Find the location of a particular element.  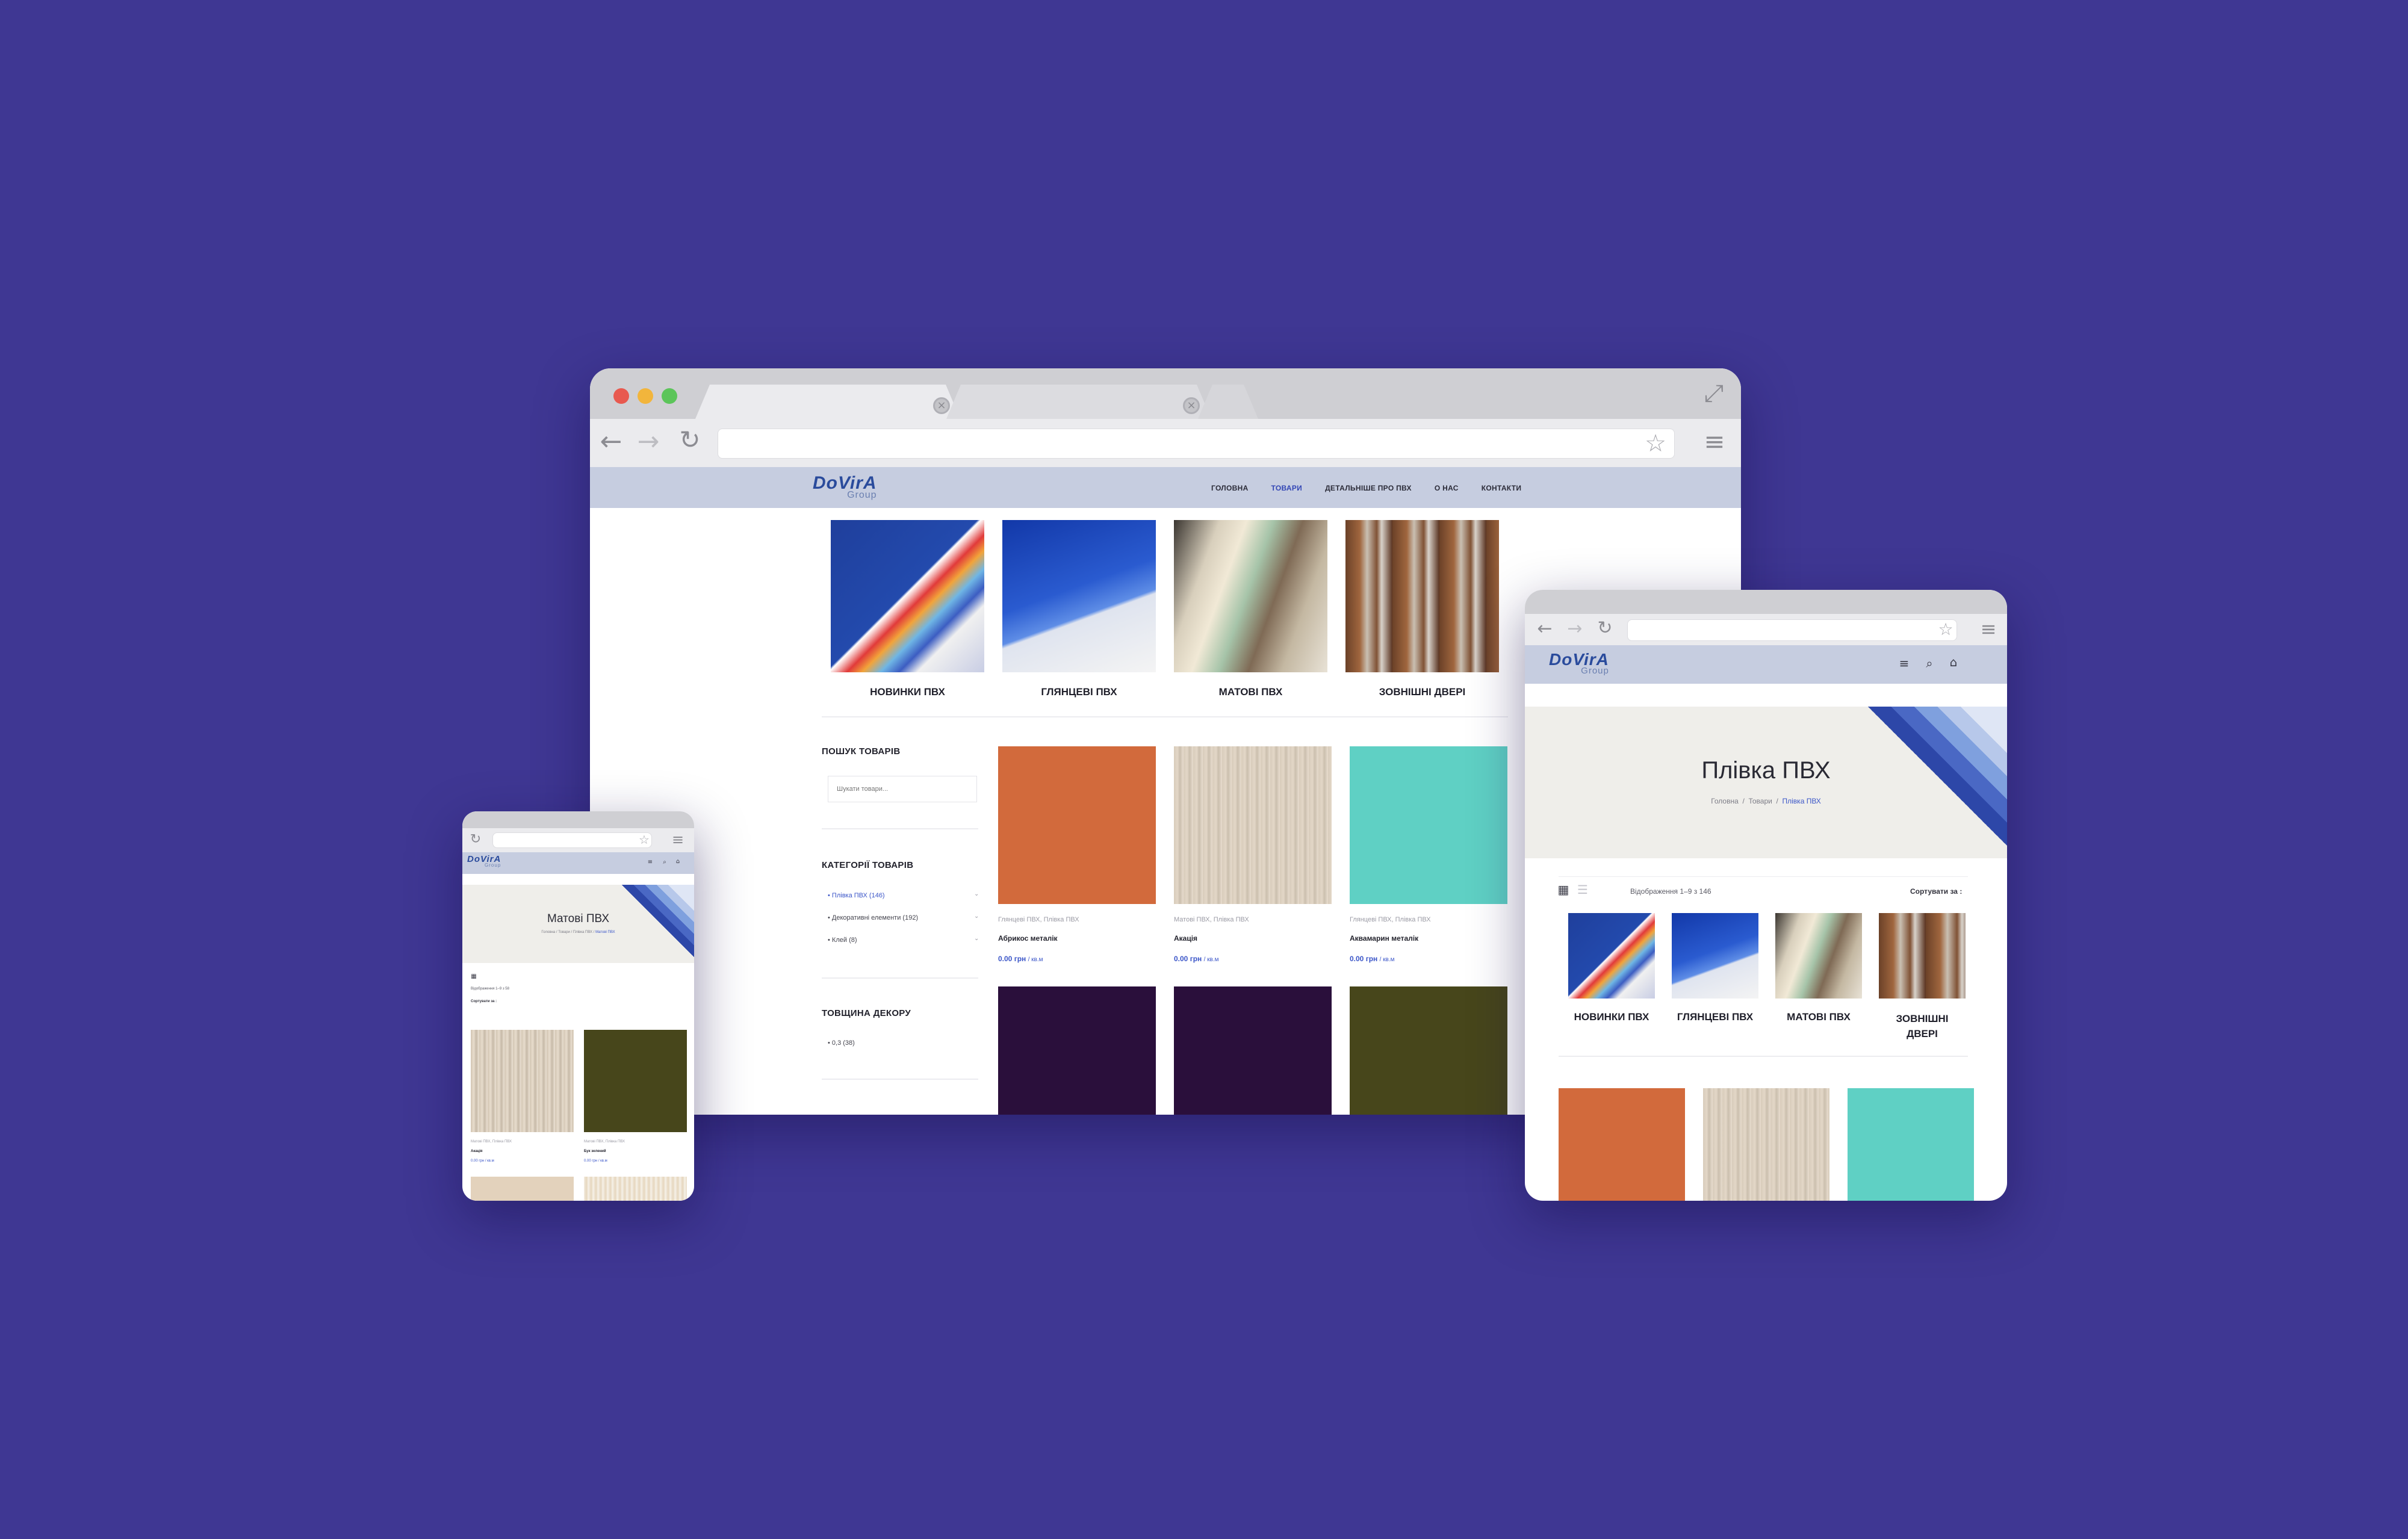

maximize-window-dot is located at coordinates (669, 396).